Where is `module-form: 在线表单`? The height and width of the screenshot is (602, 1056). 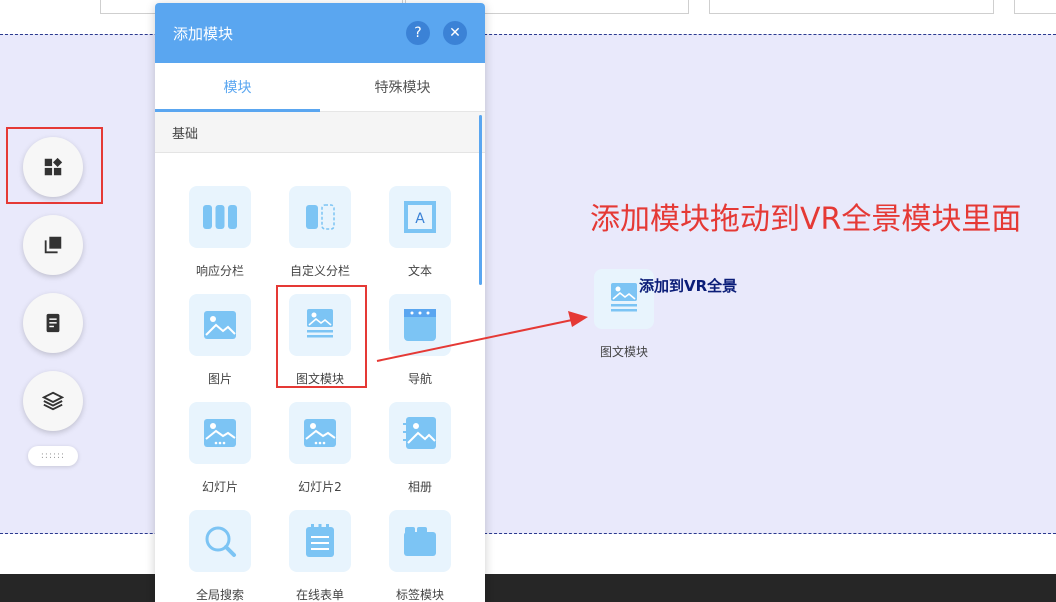
module-form: 在线表单 is located at coordinates (320, 556).